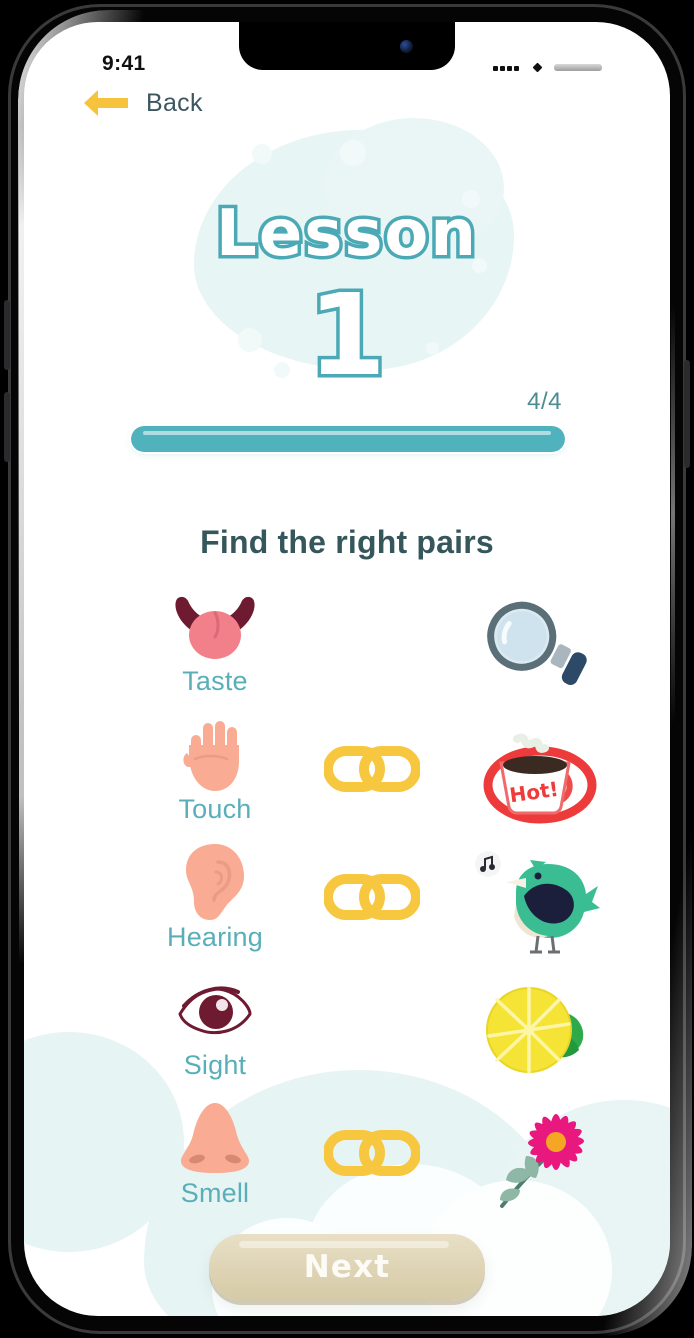  I want to click on sense-label: Hearing, so click(215, 937).